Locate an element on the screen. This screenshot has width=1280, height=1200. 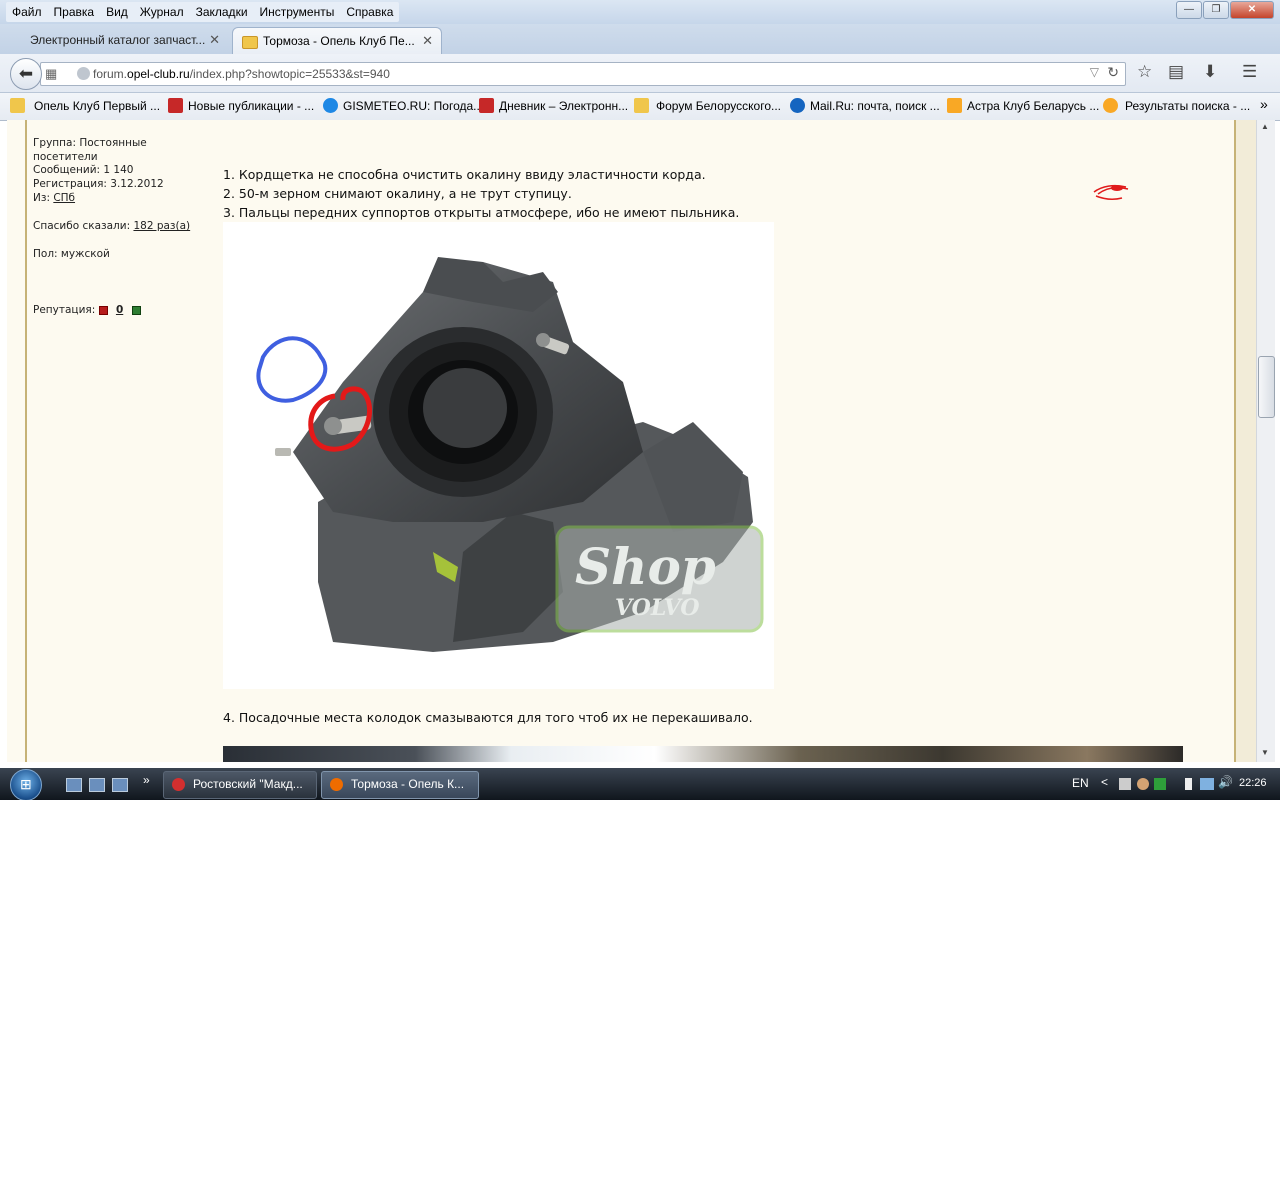
language-indicator: EN is located at coordinates (1080, 783).